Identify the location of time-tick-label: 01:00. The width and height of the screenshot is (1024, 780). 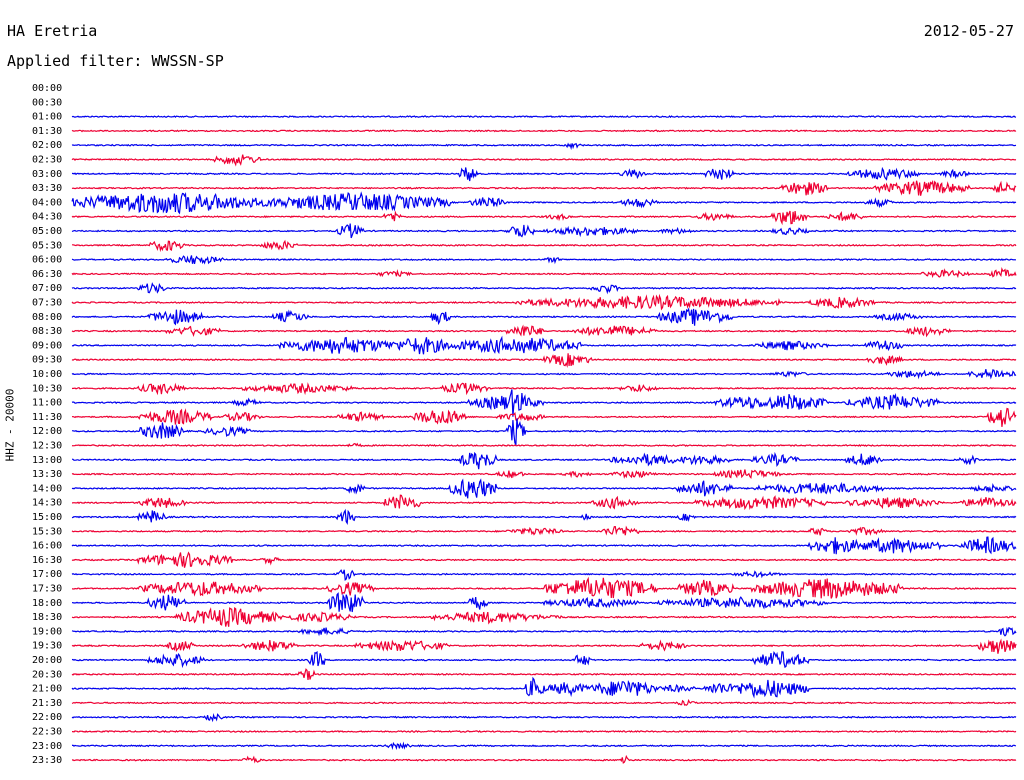
(47, 117).